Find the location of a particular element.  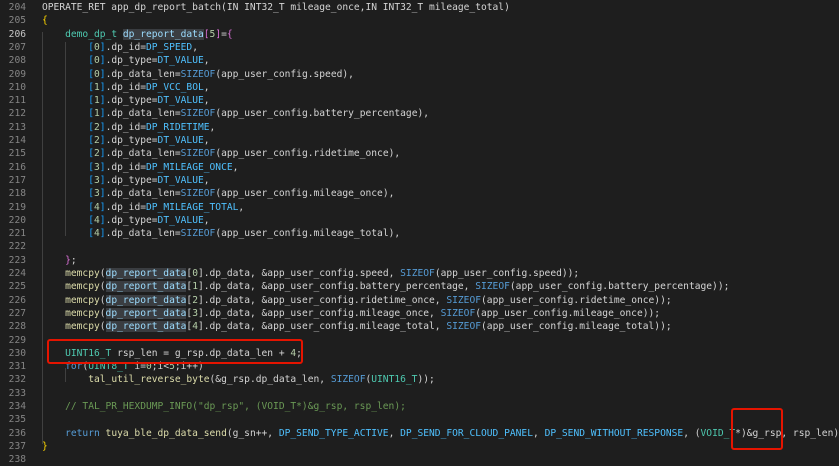

line-code: [1].dp_type=DT_VALUE, is located at coordinates (125, 100).